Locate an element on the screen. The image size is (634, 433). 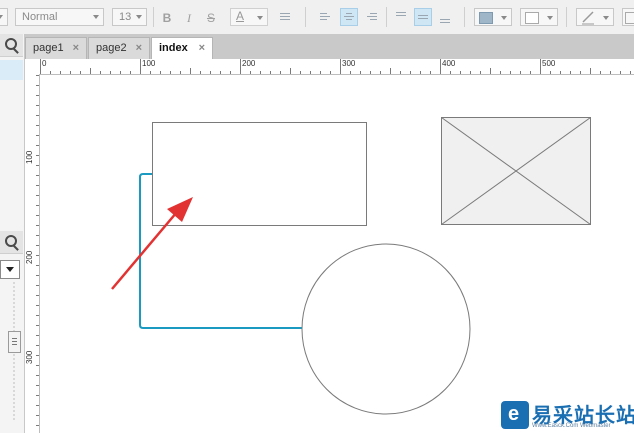
chevron-down-icon is located at coordinates (10, 269).